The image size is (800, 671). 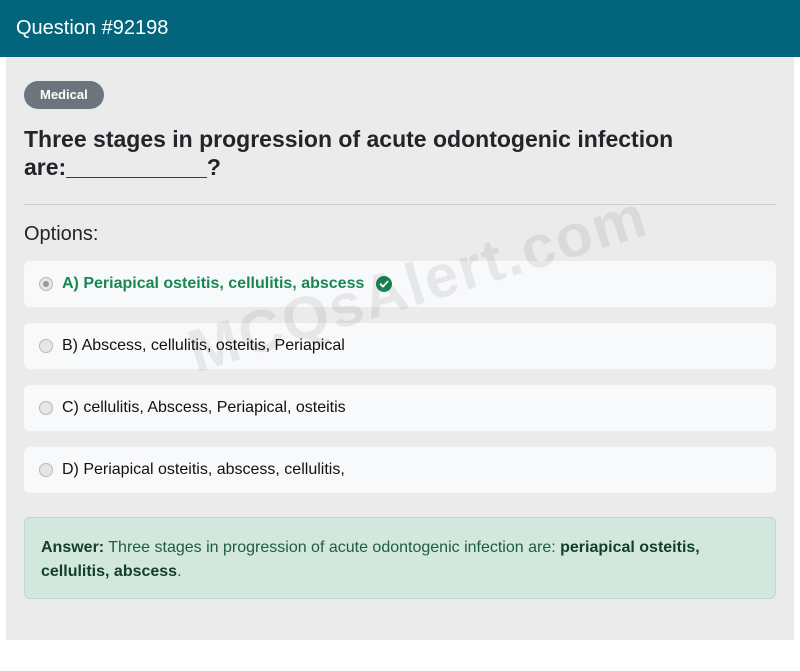 What do you see at coordinates (73, 547) in the screenshot?
I see `answer-label: Answer:` at bounding box center [73, 547].